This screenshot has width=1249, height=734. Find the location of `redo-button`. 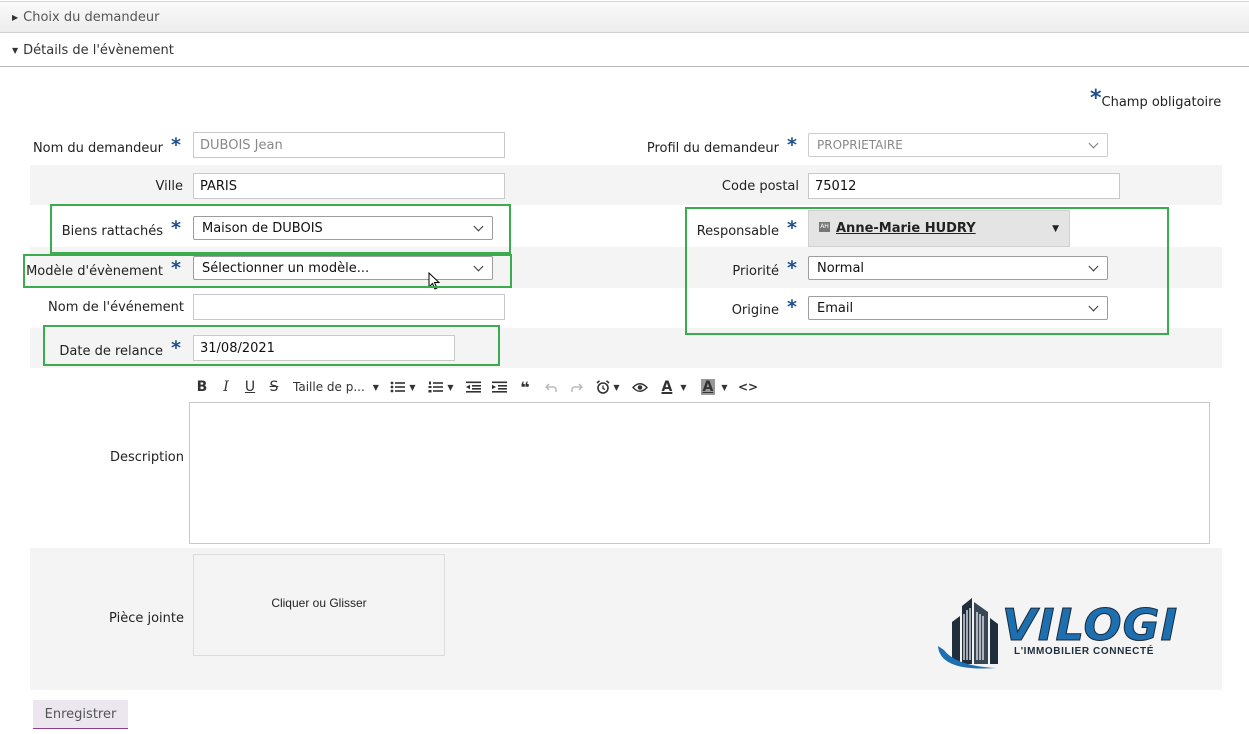

redo-button is located at coordinates (577, 387).